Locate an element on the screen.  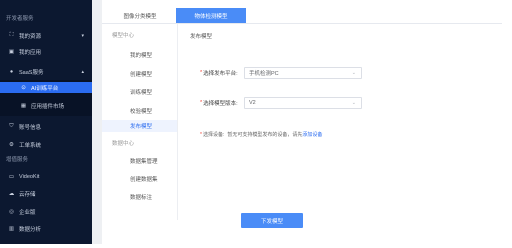
submenu-item-validate-model: 校验模型 is located at coordinates (139, 111).